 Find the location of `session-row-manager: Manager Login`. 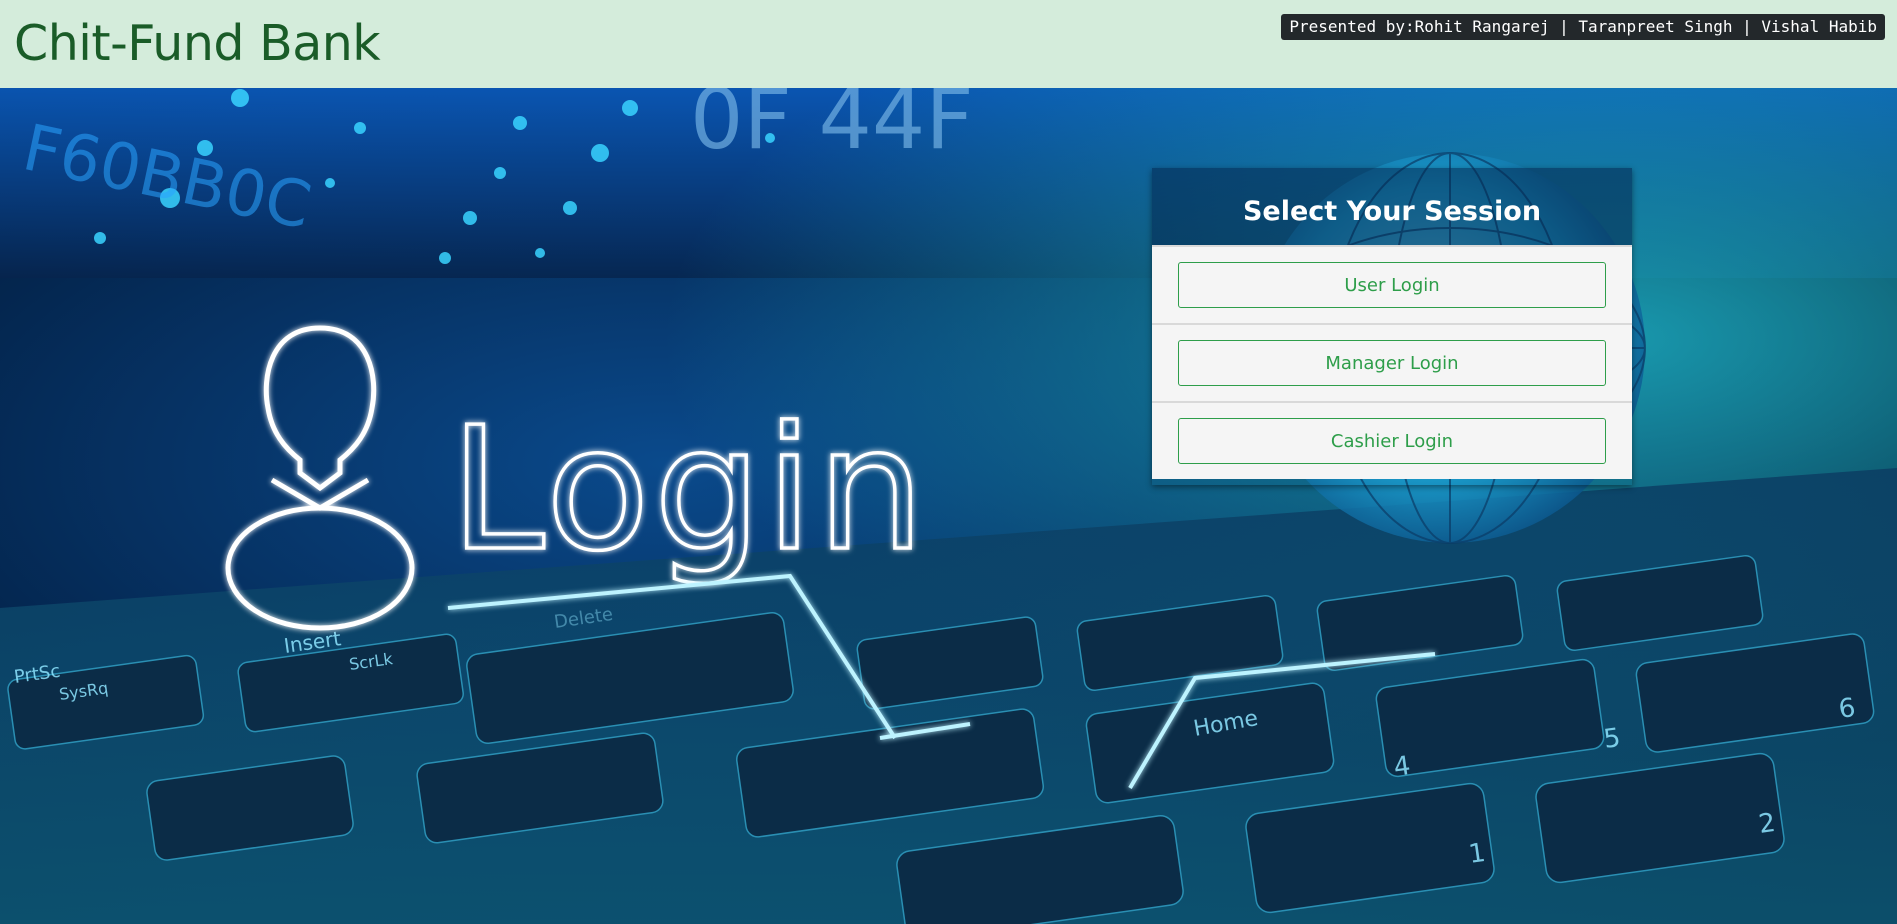

session-row-manager: Manager Login is located at coordinates (1392, 362).